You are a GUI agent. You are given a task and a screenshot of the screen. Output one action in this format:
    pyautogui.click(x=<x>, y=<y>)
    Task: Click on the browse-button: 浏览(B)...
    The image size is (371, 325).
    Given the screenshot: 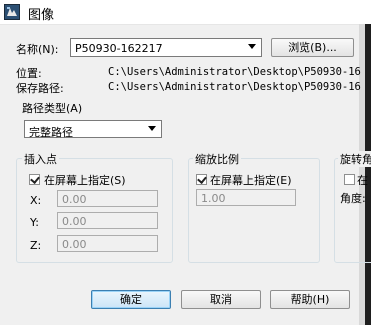 What is the action you would take?
    pyautogui.click(x=312, y=47)
    